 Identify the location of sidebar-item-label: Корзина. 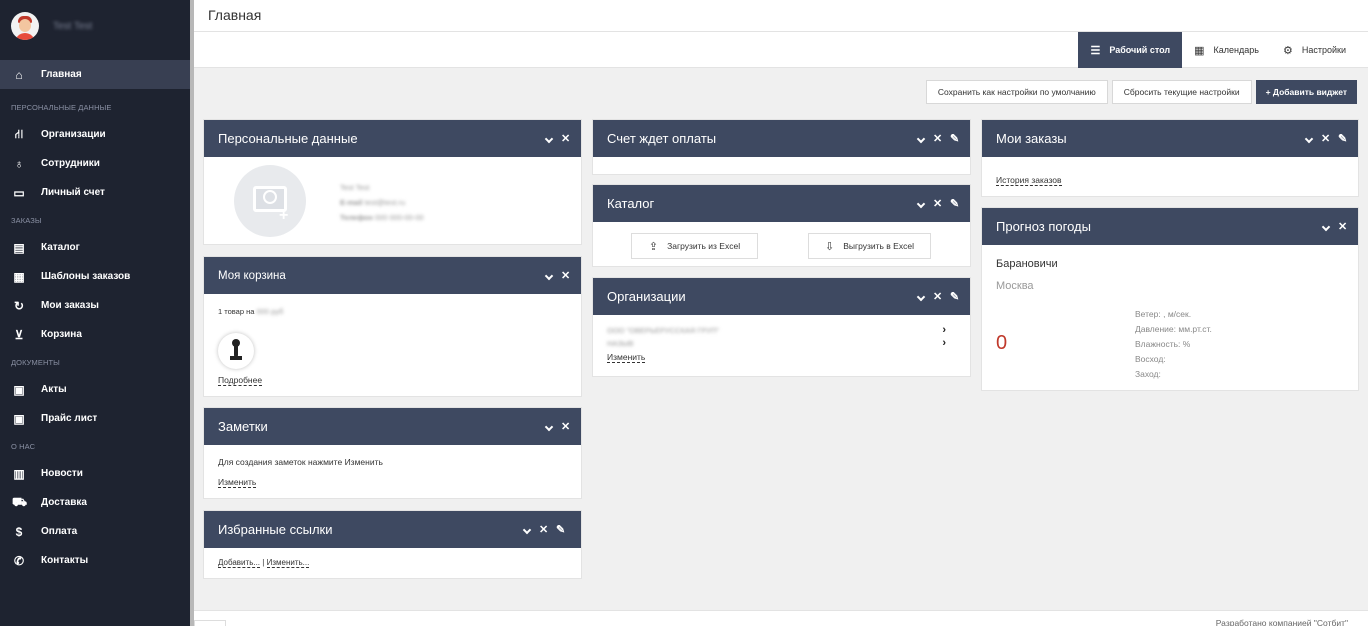
(61, 334).